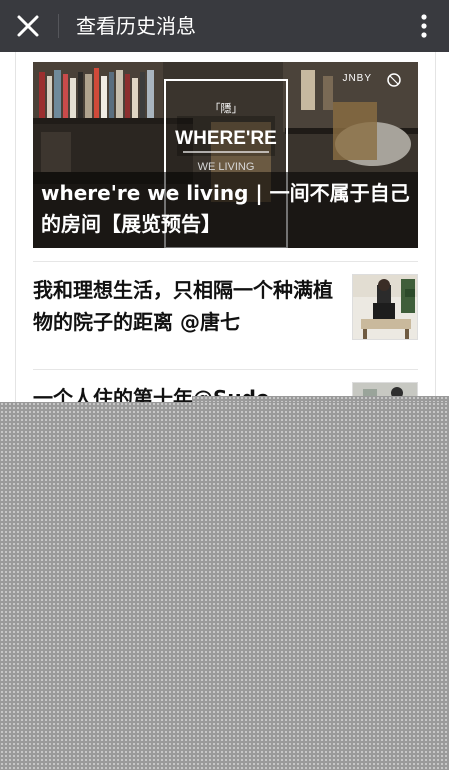  What do you see at coordinates (183, 306) in the screenshot?
I see `article-title: 我和理想生活，只相隔一个种满植物的院子的距离 @唐七` at bounding box center [183, 306].